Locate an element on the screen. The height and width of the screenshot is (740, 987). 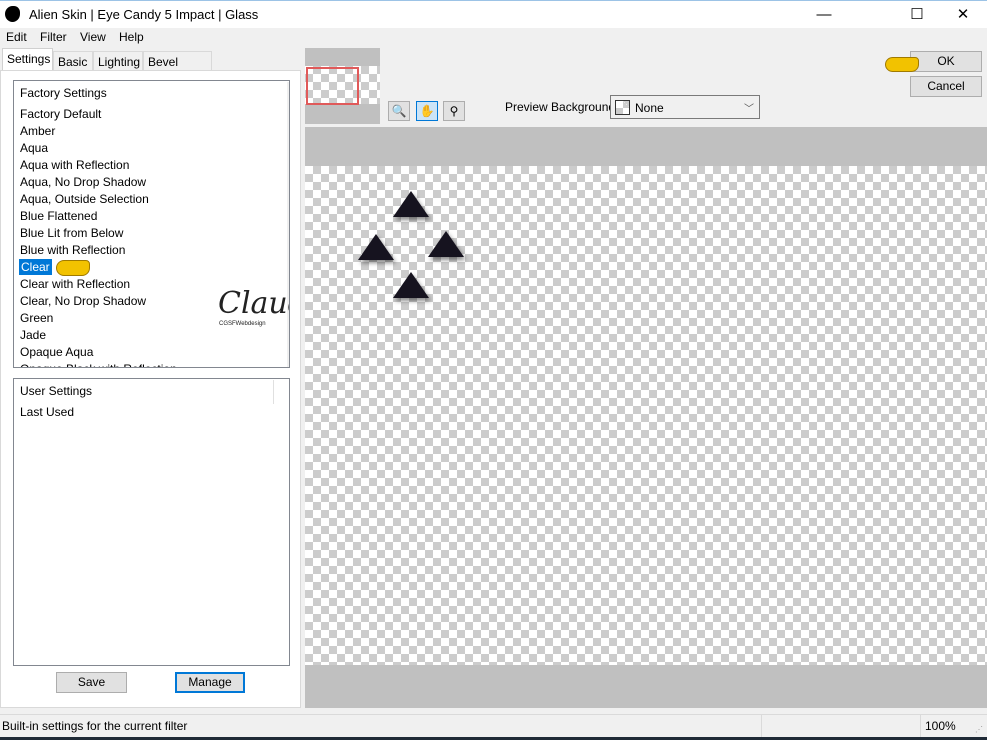
tab-bevel-profile: Bevel Profile is located at coordinates (177, 67).